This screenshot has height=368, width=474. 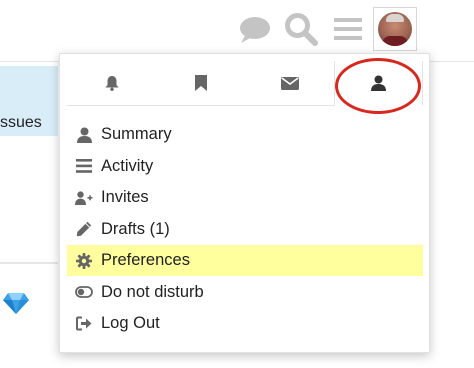 I want to click on chat-icon, so click(x=254, y=30).